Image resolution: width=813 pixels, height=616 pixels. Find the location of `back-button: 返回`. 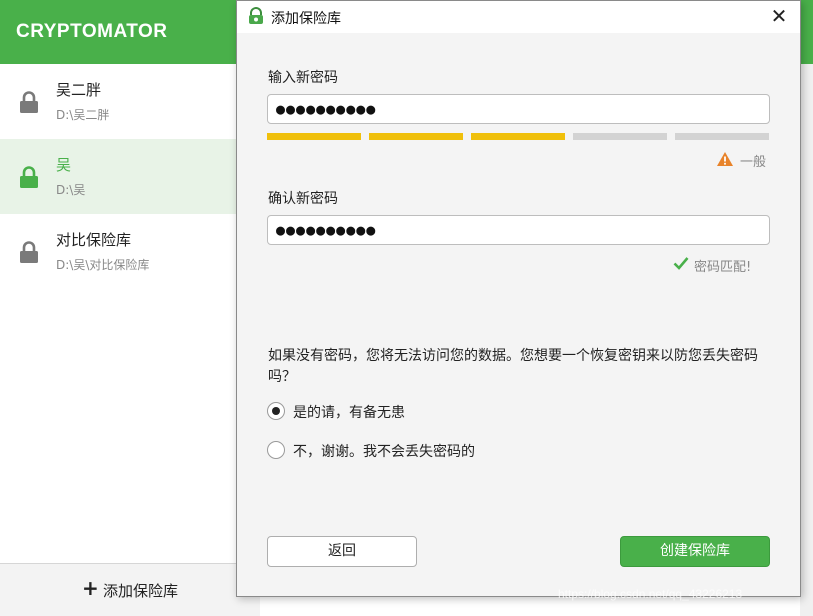

back-button: 返回 is located at coordinates (342, 551).